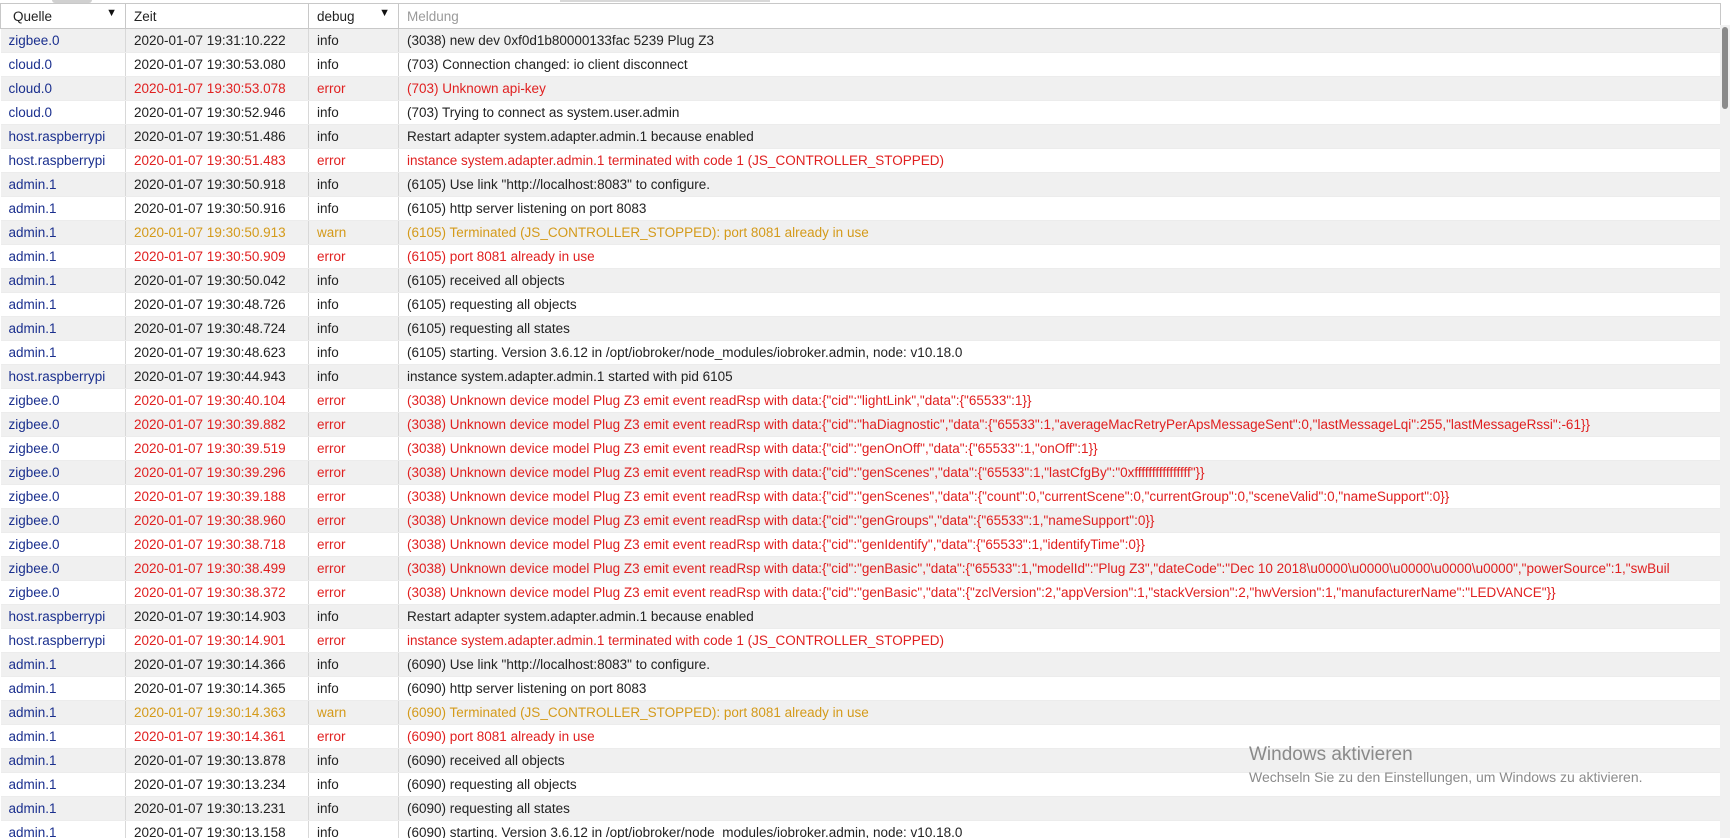  I want to click on severity-filter: debug ▼, so click(353, 16).